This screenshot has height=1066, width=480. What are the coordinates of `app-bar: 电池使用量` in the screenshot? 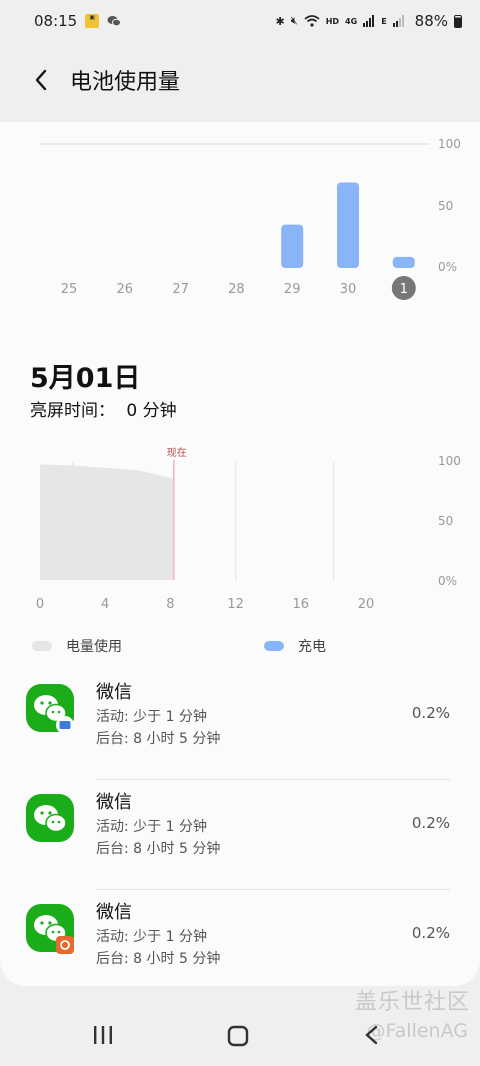 It's located at (240, 80).